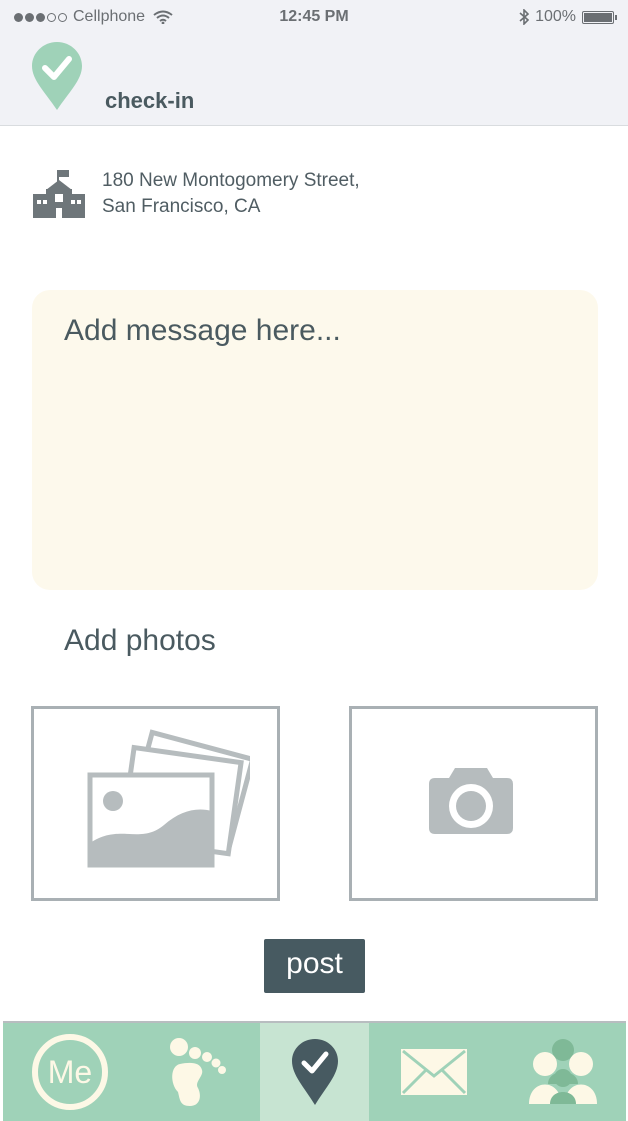  What do you see at coordinates (471, 801) in the screenshot?
I see `camera-icon` at bounding box center [471, 801].